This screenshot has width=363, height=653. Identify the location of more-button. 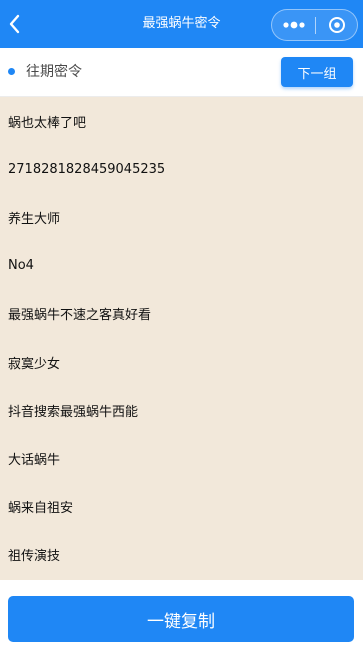
(293, 25).